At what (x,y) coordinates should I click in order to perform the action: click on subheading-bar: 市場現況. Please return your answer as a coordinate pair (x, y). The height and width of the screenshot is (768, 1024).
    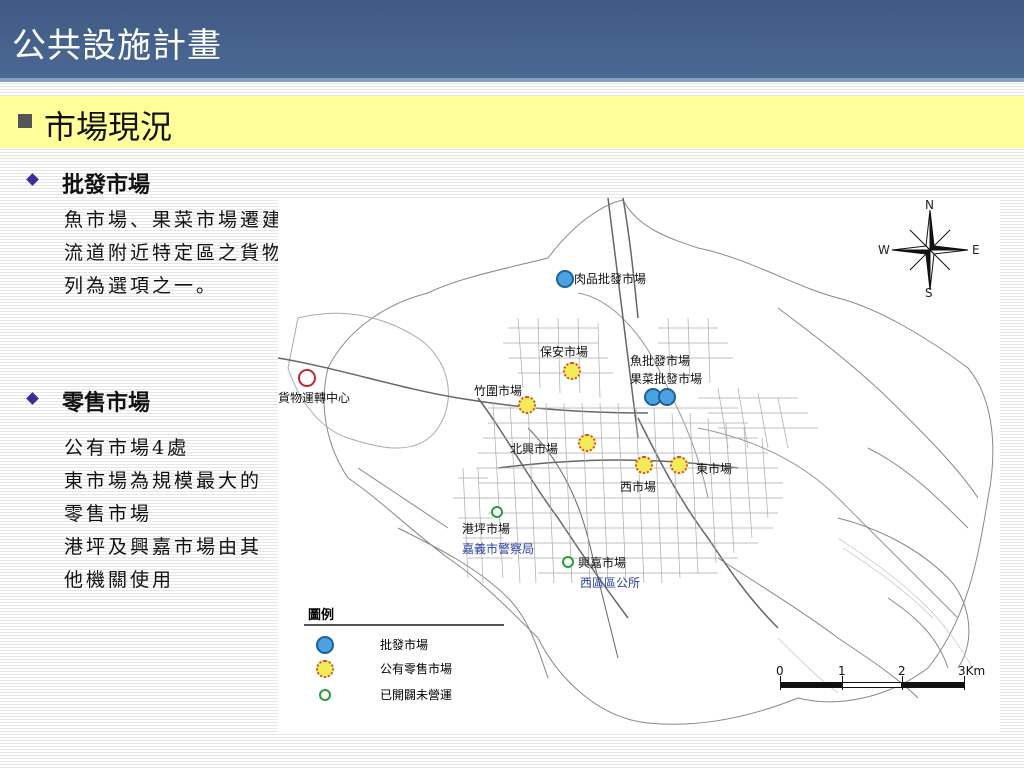
    Looking at the image, I should click on (512, 122).